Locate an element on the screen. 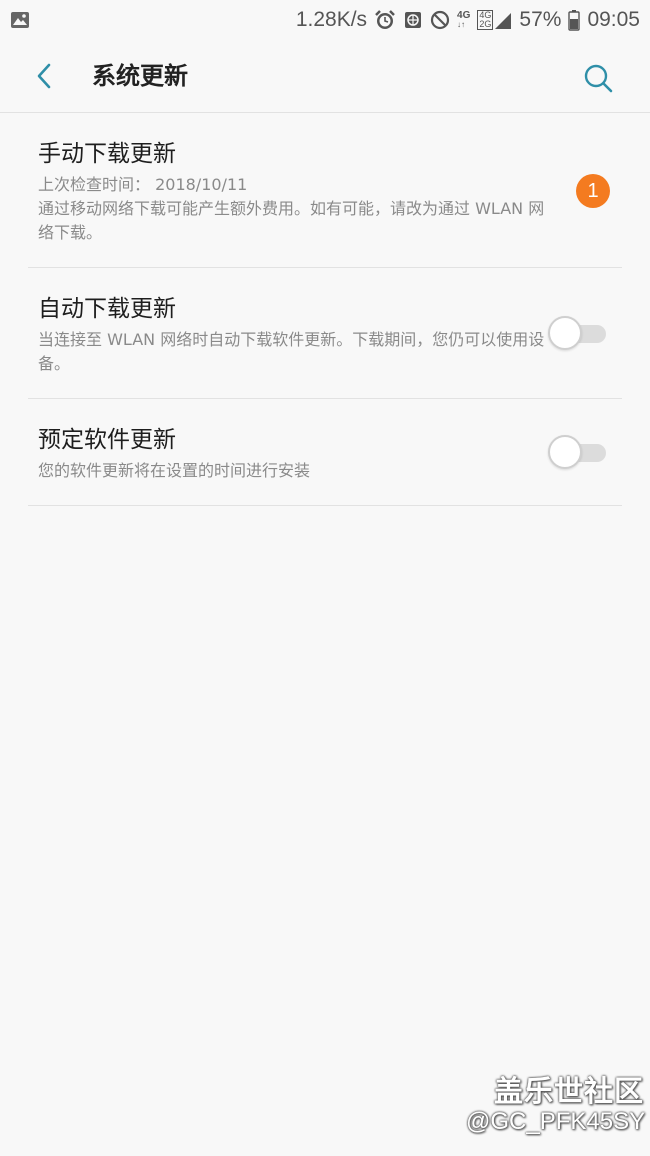 The image size is (650, 1156). search-icon is located at coordinates (598, 78).